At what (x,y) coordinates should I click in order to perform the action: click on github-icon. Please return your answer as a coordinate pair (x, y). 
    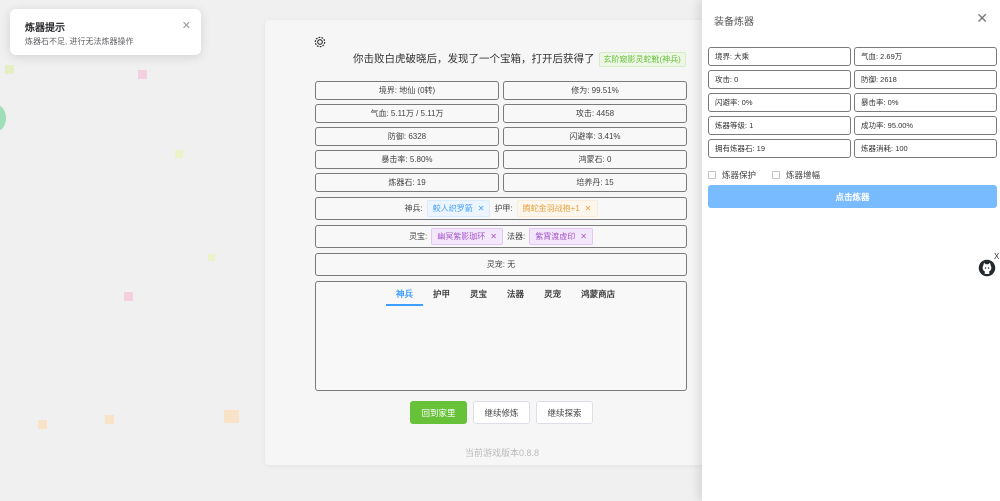
    Looking at the image, I should click on (987, 268).